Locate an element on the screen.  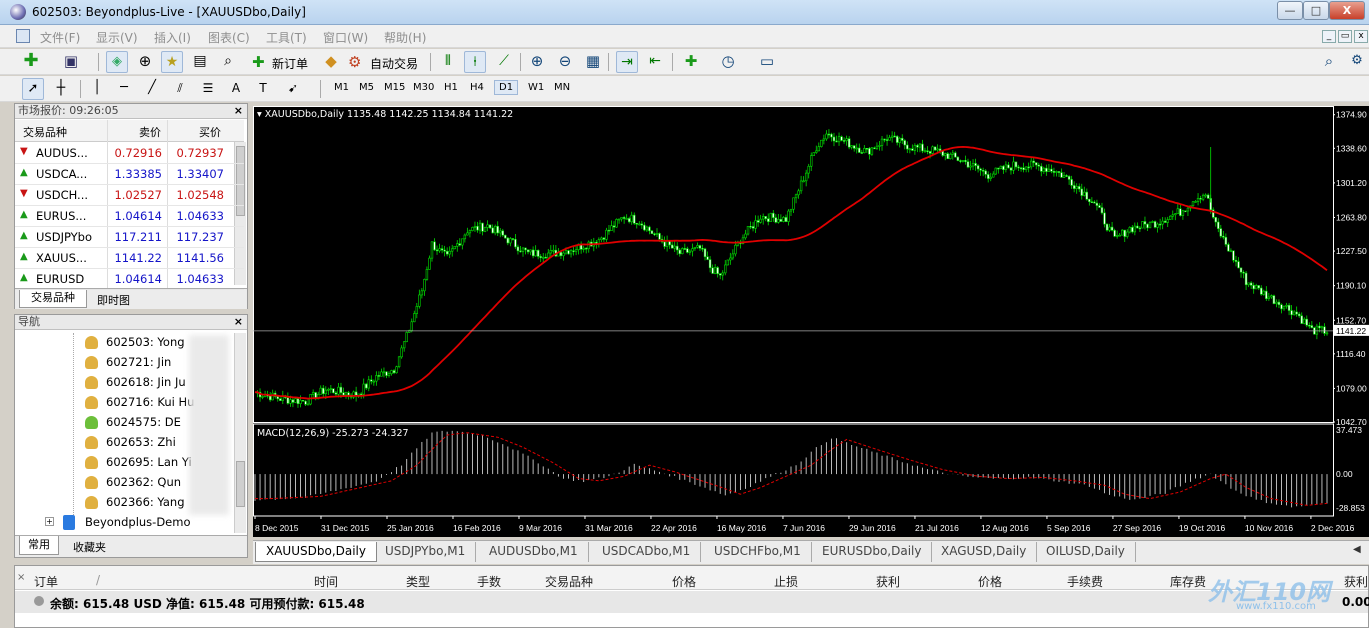
text-tool-icon: A is located at coordinates (236, 89).